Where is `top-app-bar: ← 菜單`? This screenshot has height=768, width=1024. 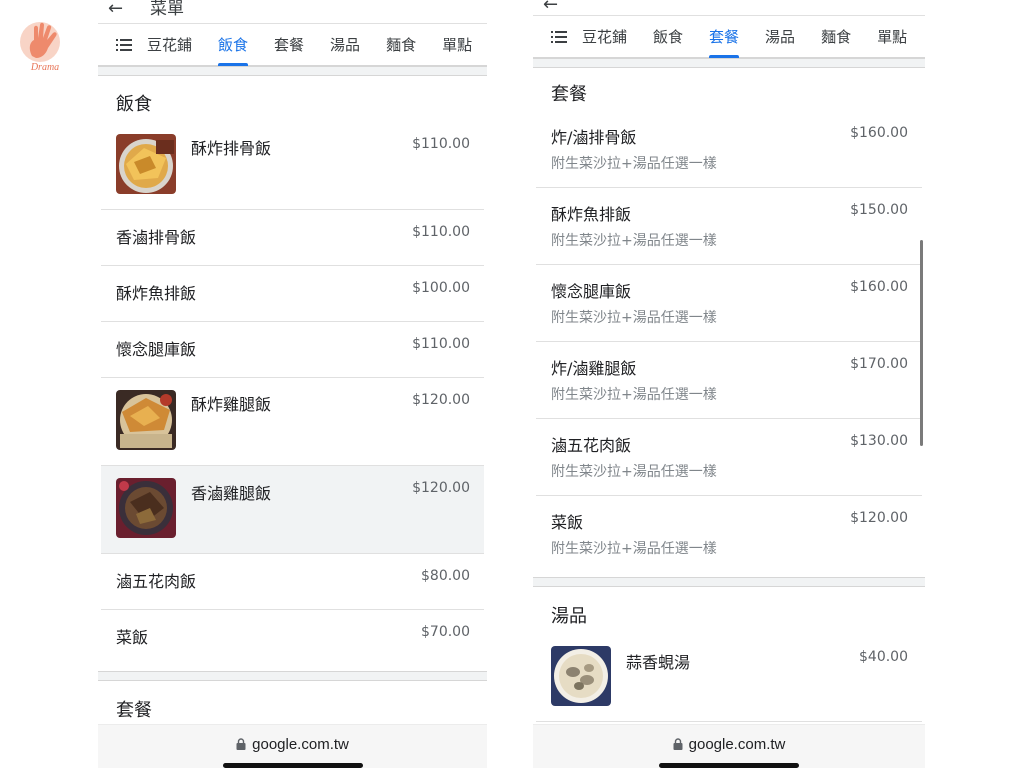
top-app-bar: ← 菜單 is located at coordinates (292, 12).